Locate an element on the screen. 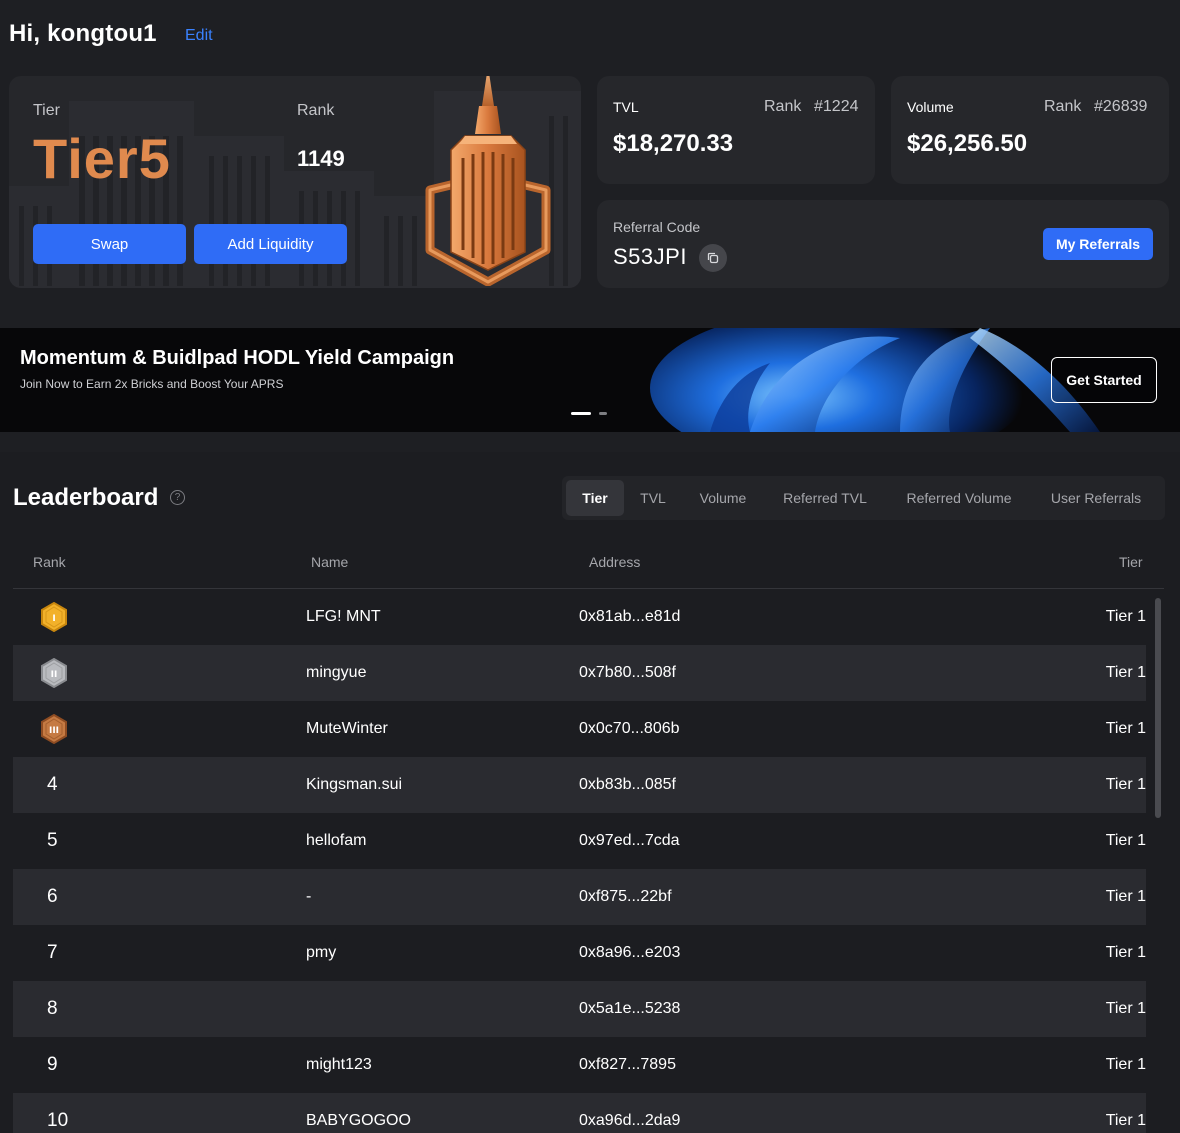  carousel-dot-active is located at coordinates (581, 413).